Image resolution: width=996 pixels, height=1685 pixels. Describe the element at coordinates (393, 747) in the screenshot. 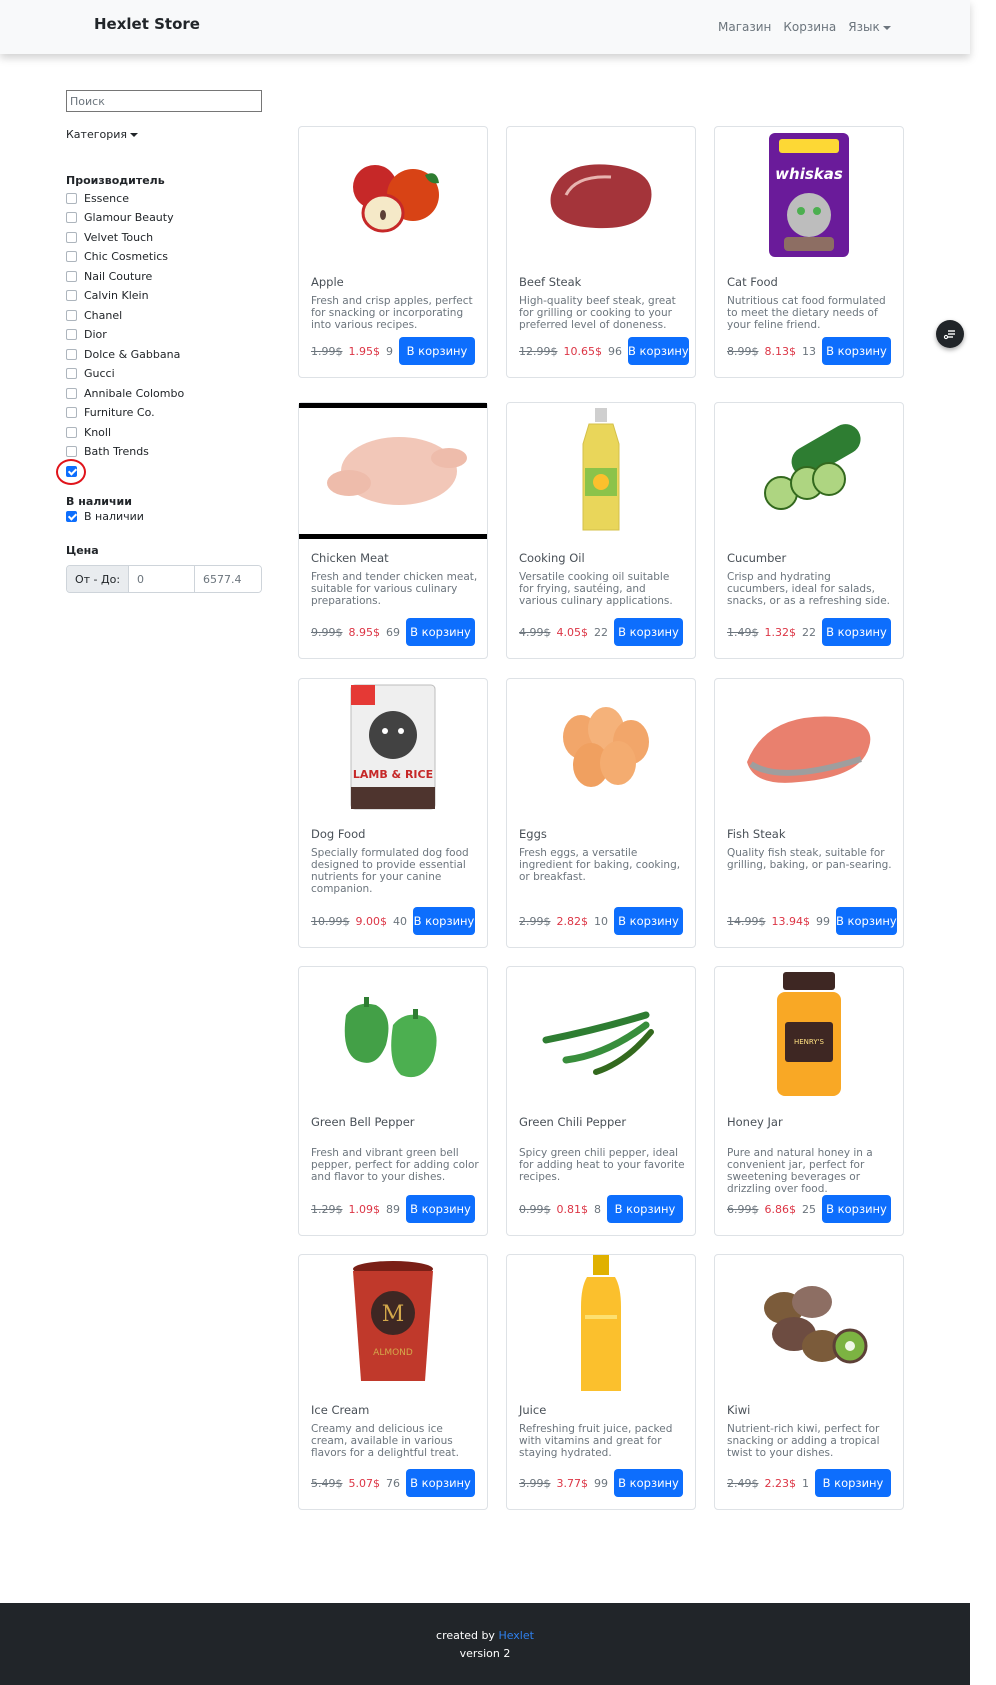

I see `dog-food-image: LAMB & RICE` at that location.